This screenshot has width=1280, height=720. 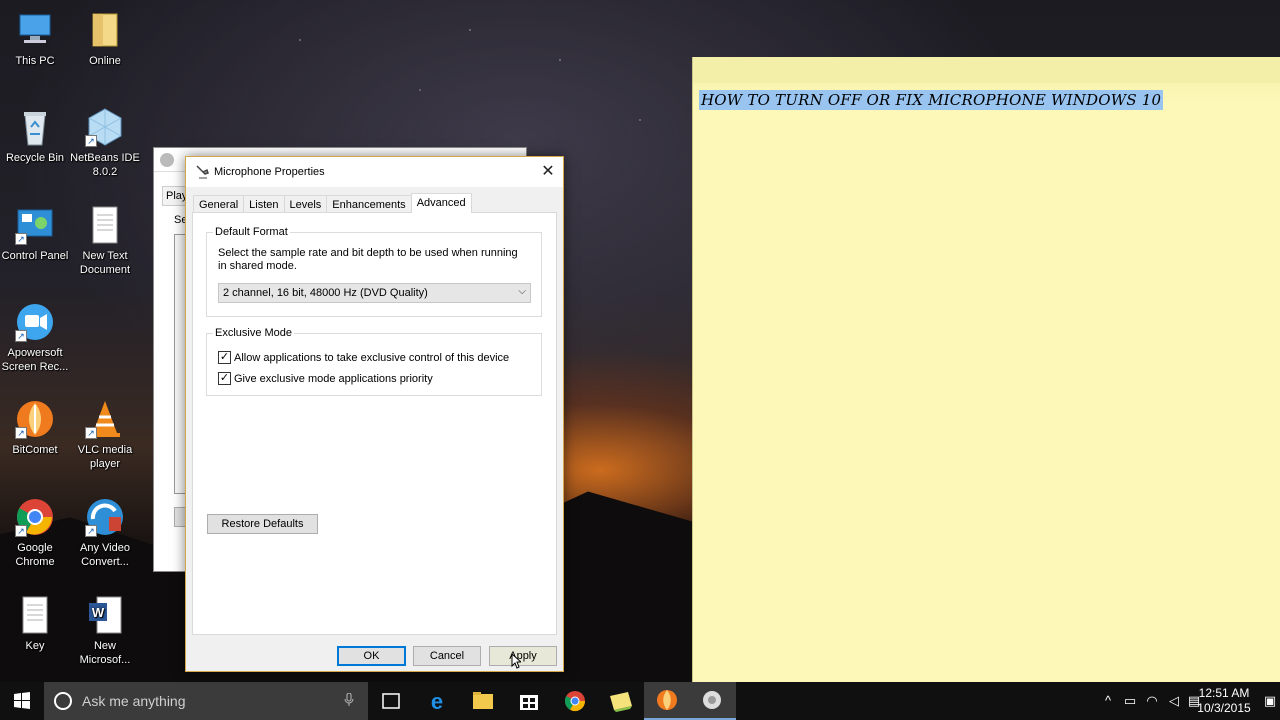 I want to click on clock: 12:51 AM 10/3/2015, so click(x=1224, y=701).